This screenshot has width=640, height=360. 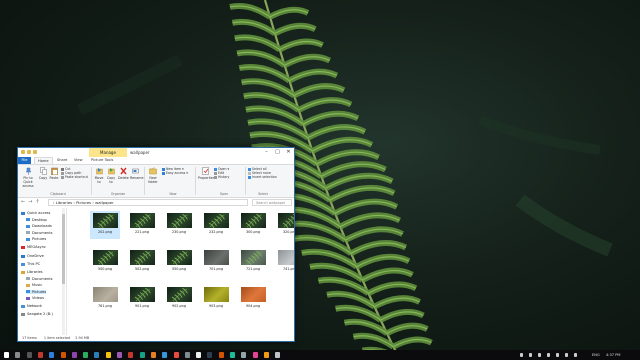 I want to click on back-arrow-icon: ←, so click(x=23, y=202).